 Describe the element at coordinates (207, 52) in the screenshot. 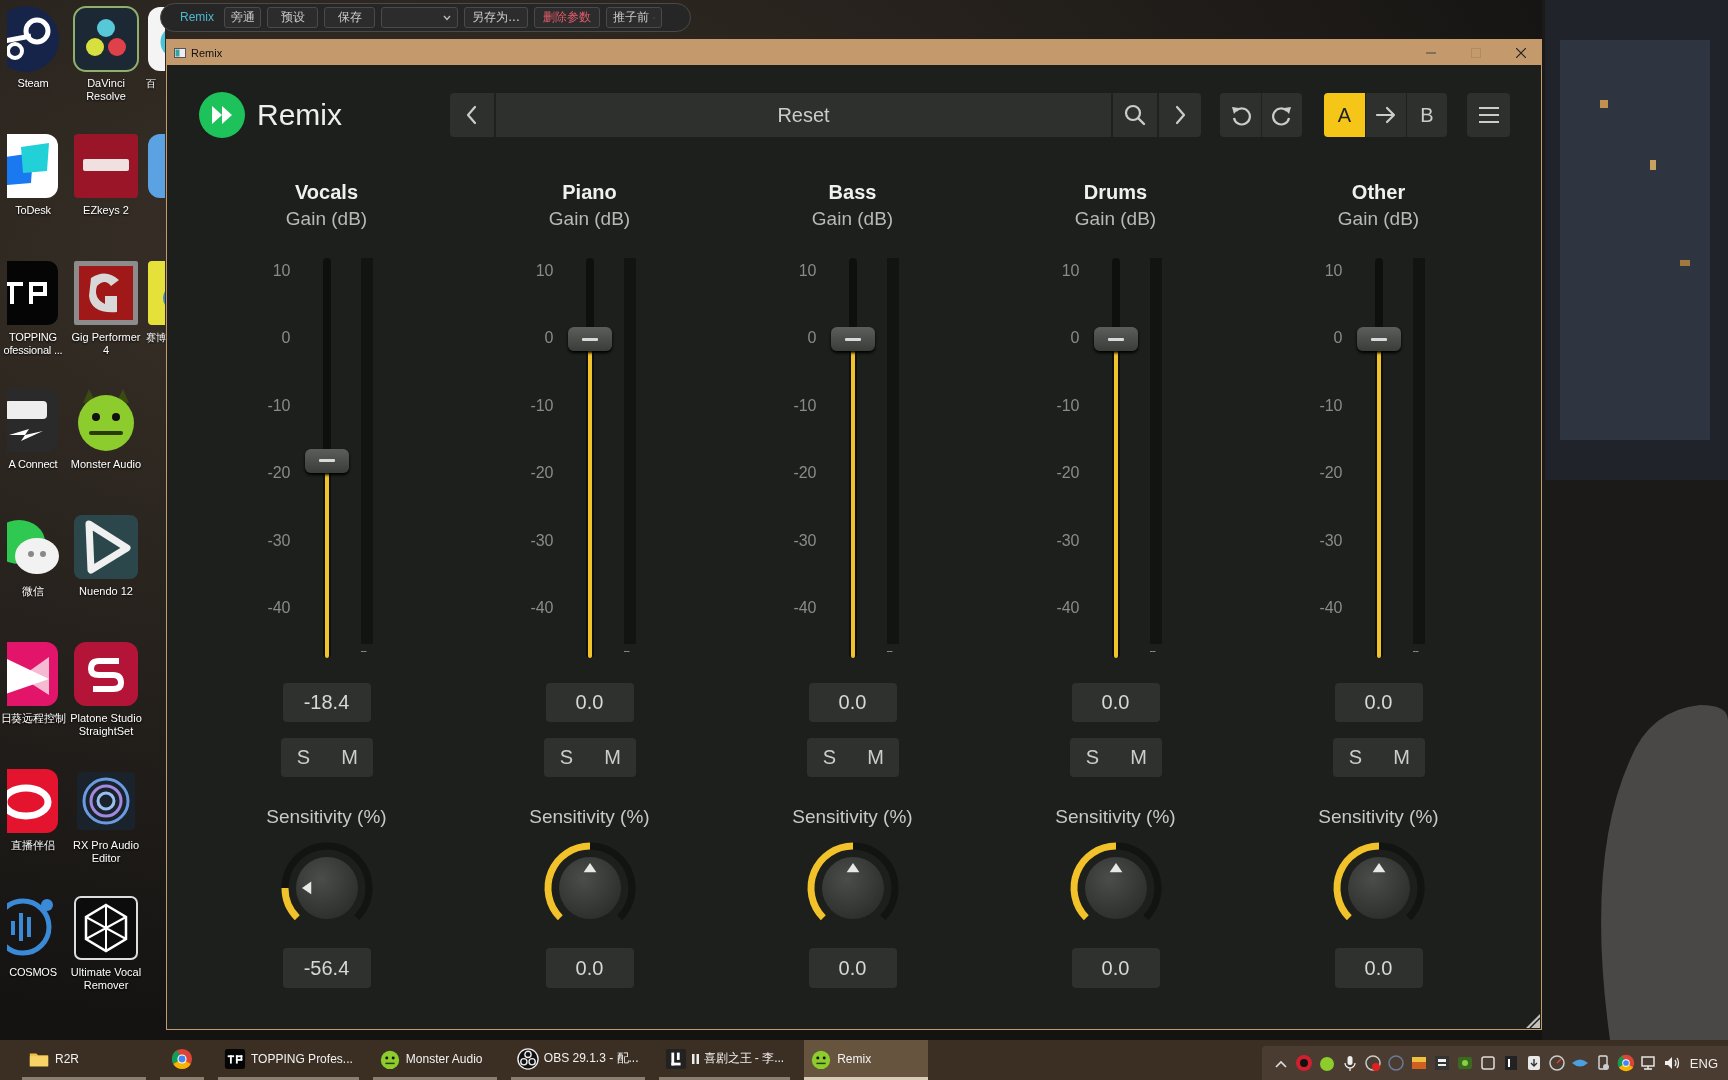

I see `window-title: Remix` at that location.